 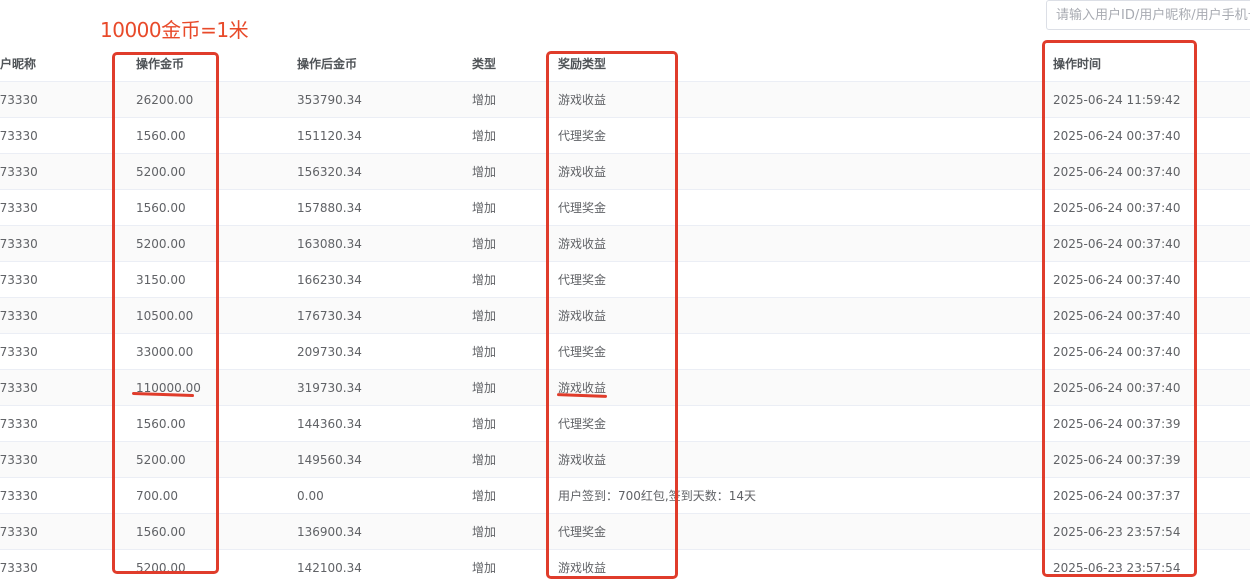 What do you see at coordinates (18, 64) in the screenshot?
I see `column-header-nickname-label: 用户昵称` at bounding box center [18, 64].